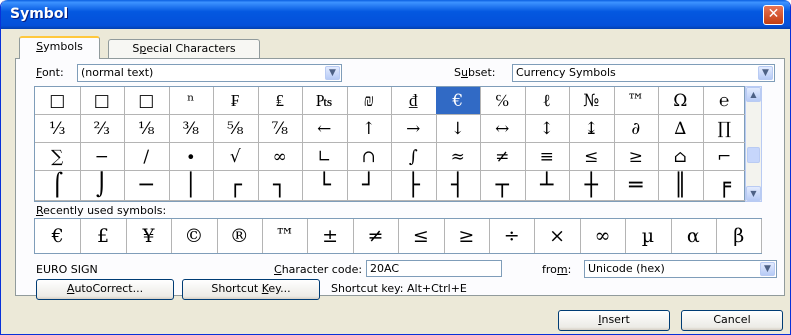 This screenshot has width=791, height=335. I want to click on symbol-cell: ⅝, so click(236, 129).